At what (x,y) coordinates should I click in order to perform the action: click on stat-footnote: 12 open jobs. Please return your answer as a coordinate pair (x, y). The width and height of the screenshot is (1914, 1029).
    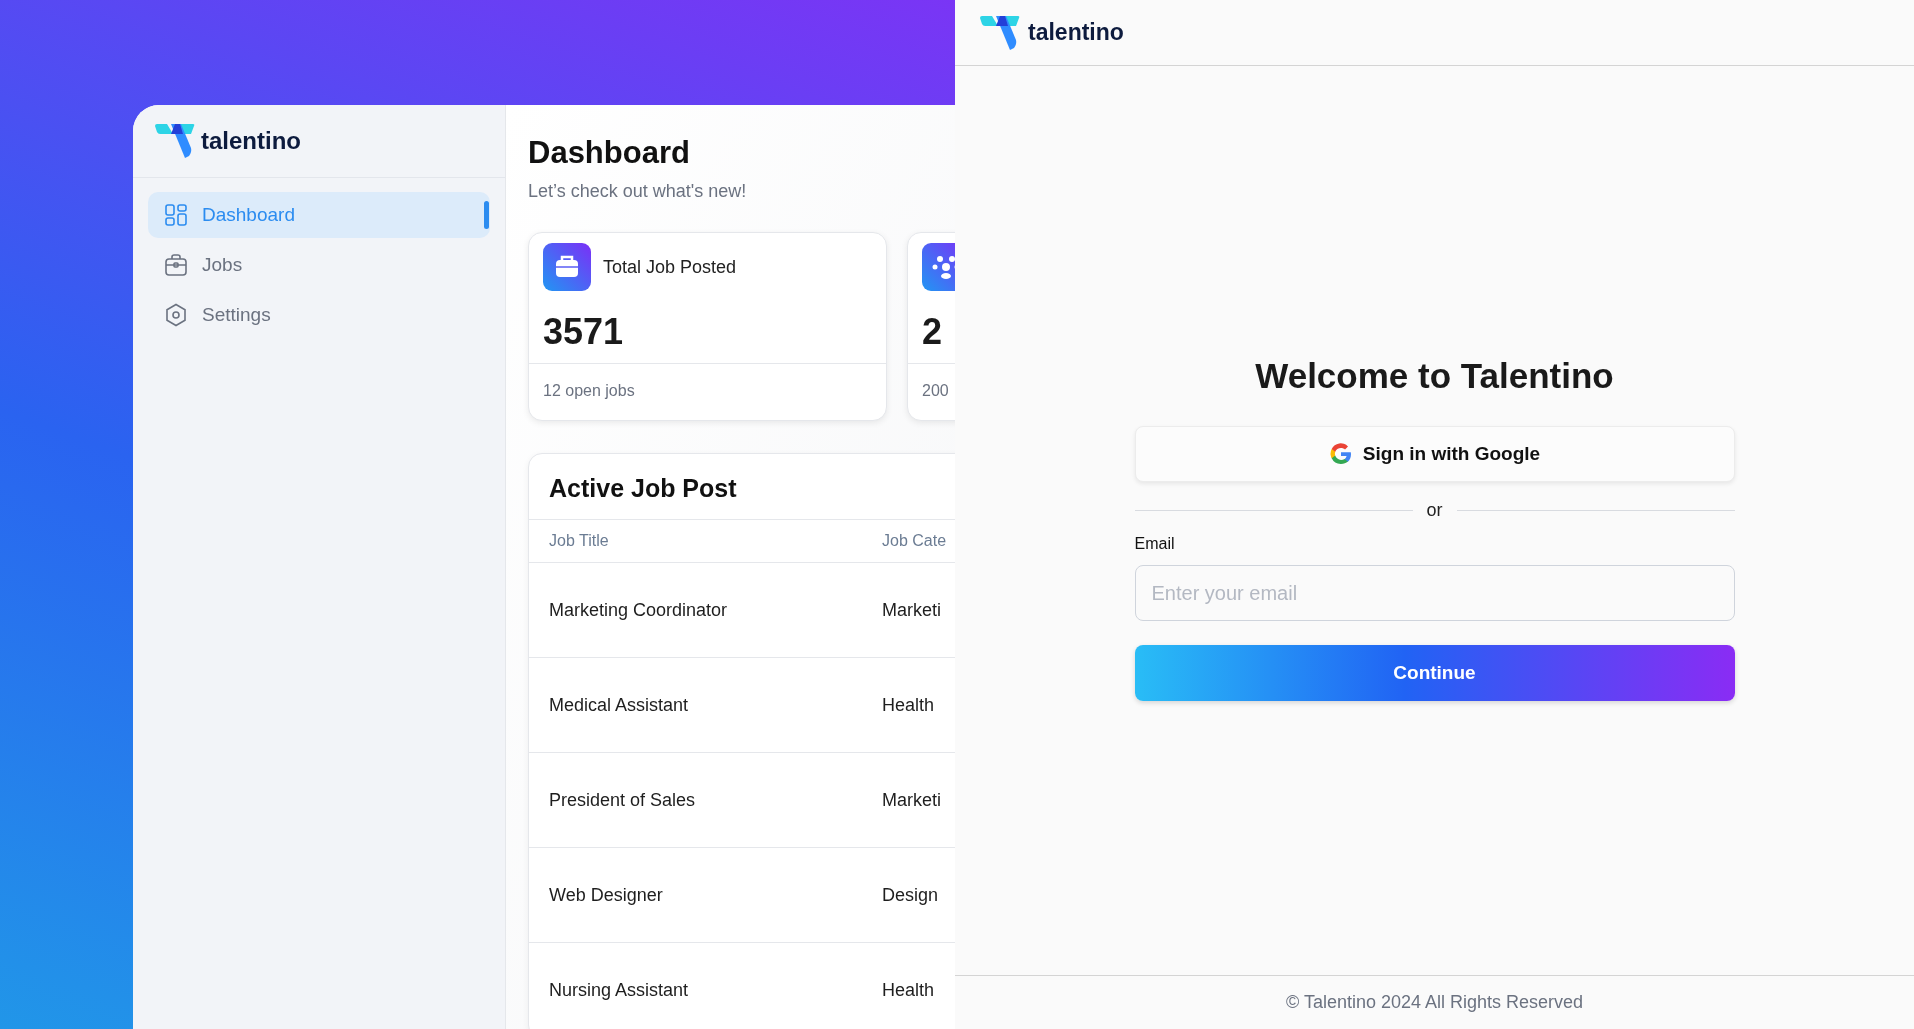
    Looking at the image, I should click on (589, 390).